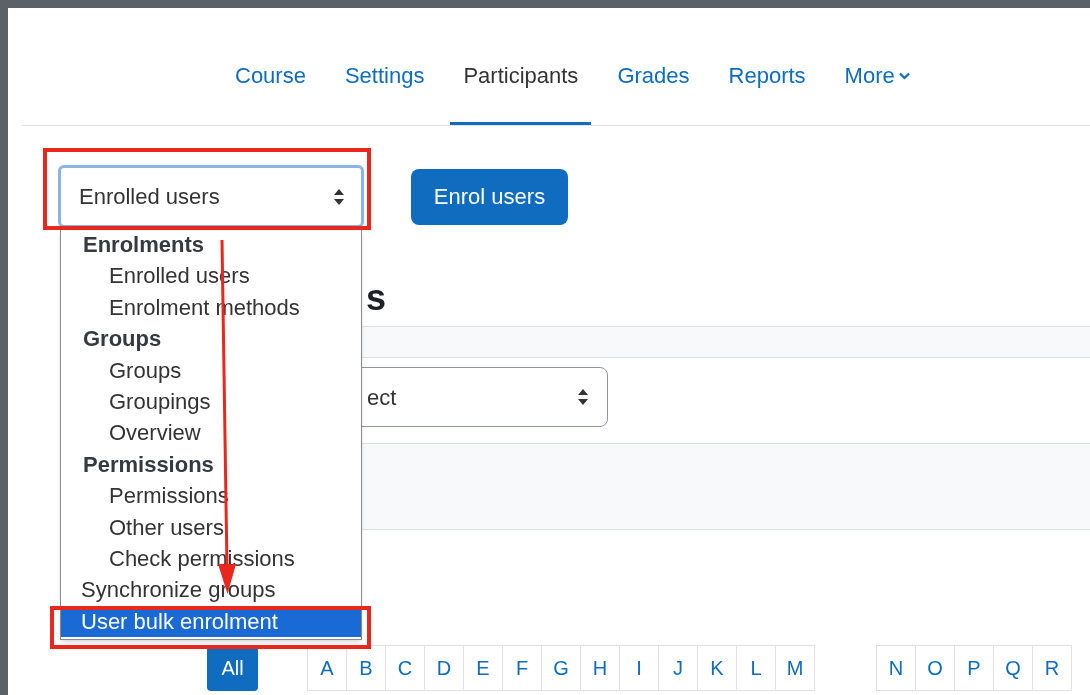 Image resolution: width=1090 pixels, height=695 pixels. I want to click on letter-button: C, so click(405, 668).